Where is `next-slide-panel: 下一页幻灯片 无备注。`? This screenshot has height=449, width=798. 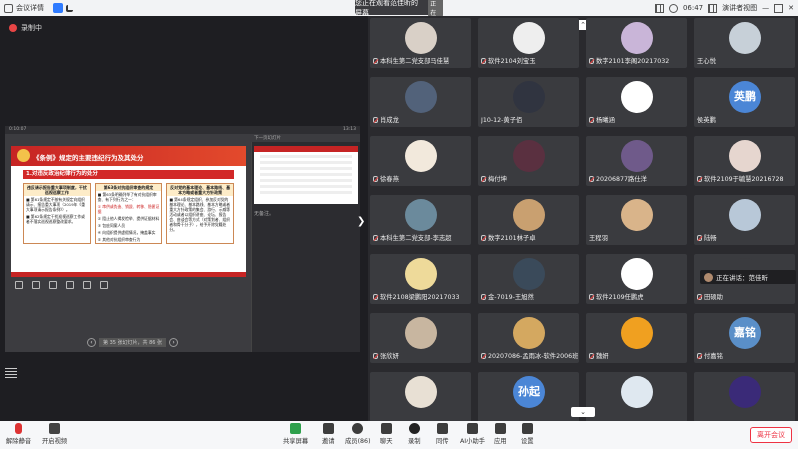 next-slide-panel: 下一页幻灯片 无备注。 is located at coordinates (305, 244).